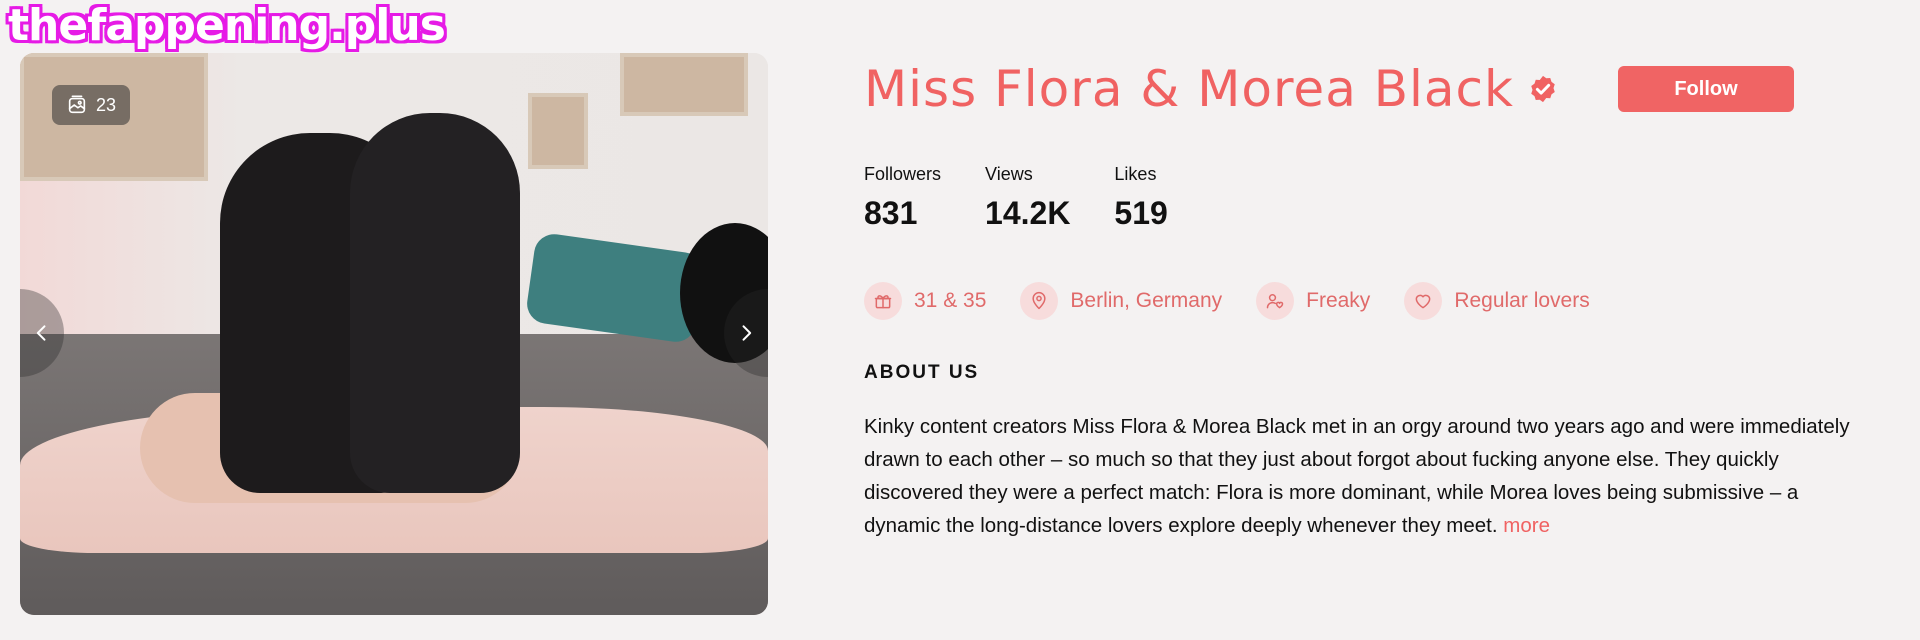 This screenshot has height=640, width=1920. I want to click on stat-label: Followers, so click(903, 174).